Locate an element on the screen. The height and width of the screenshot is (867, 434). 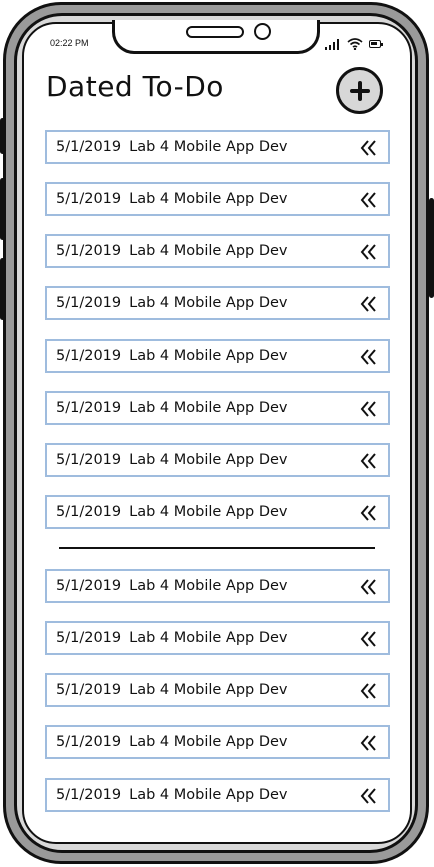
camera-icon is located at coordinates (262, 31).